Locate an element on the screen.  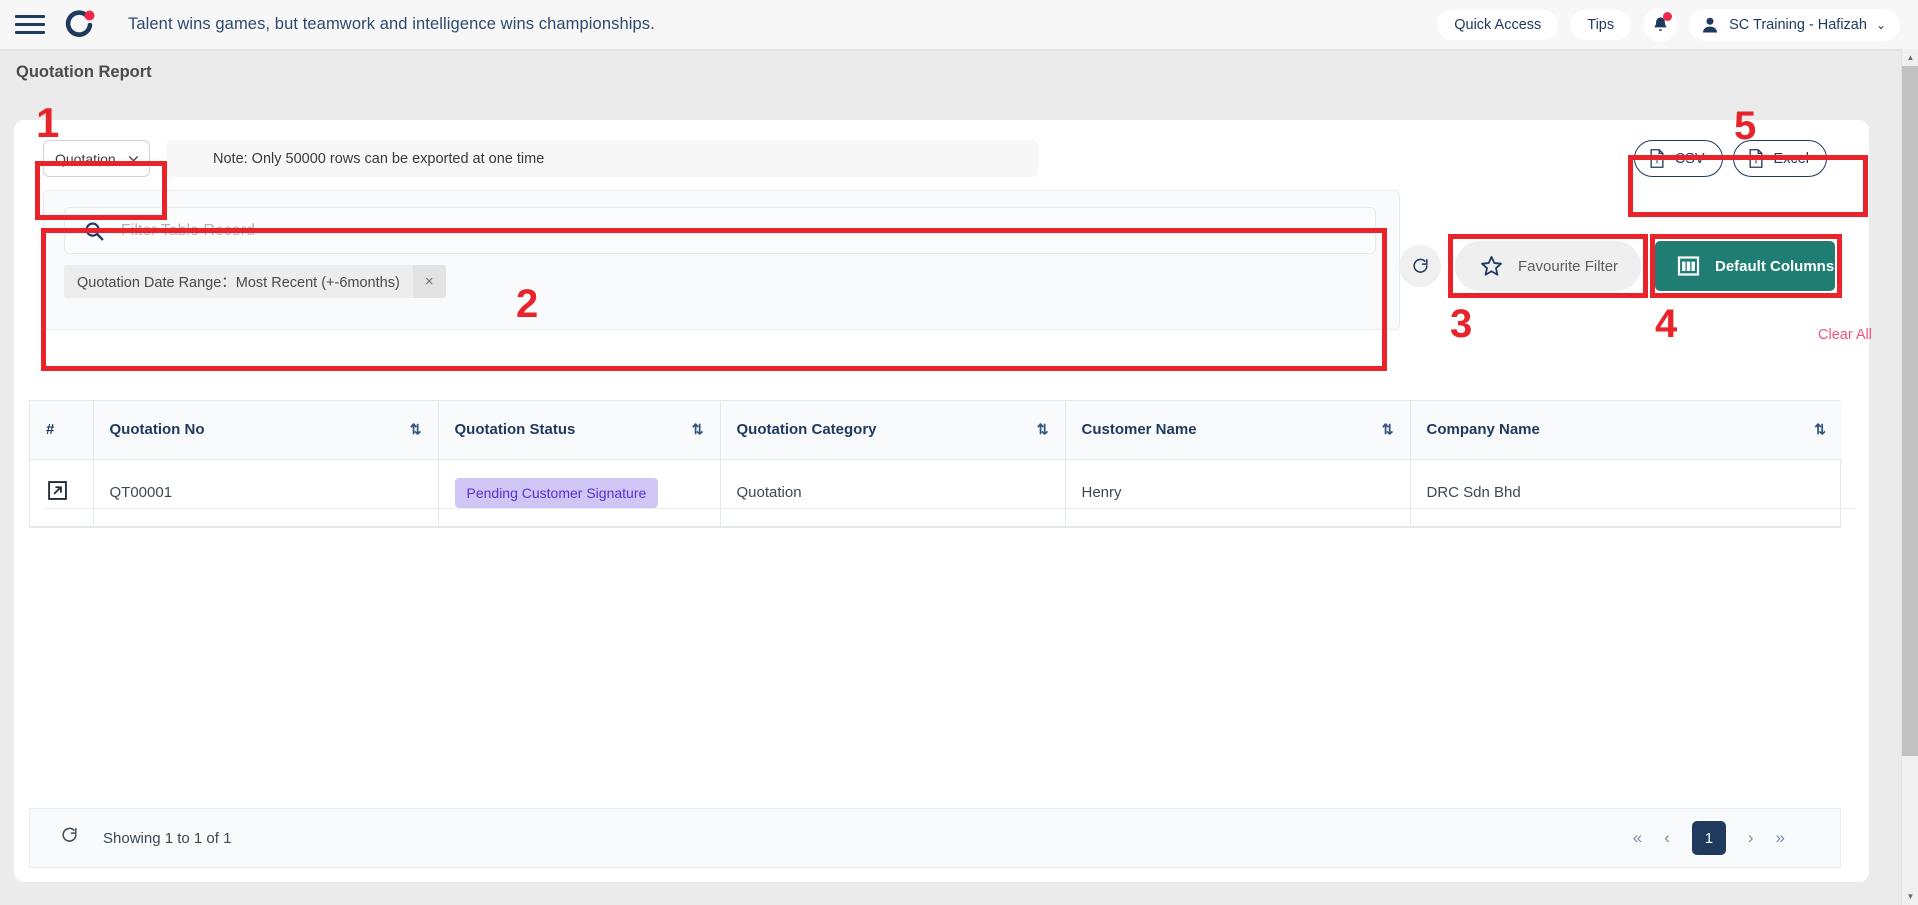
column-header-hash: # is located at coordinates (62, 430).